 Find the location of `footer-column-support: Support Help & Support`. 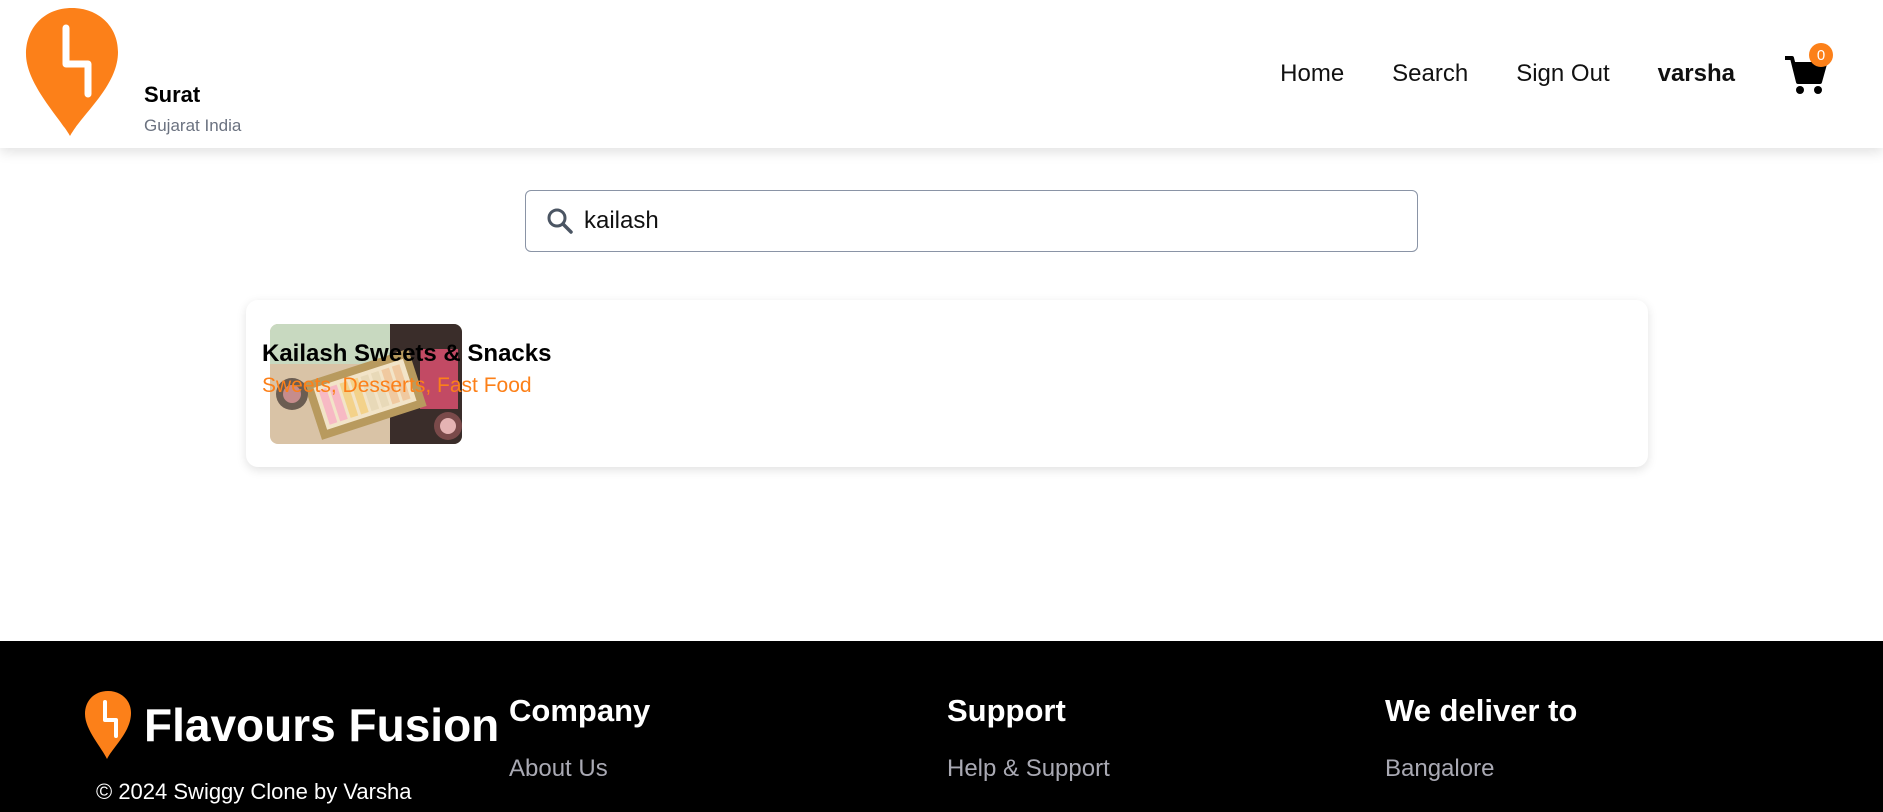

footer-column-support: Support Help & Support is located at coordinates (1028, 738).